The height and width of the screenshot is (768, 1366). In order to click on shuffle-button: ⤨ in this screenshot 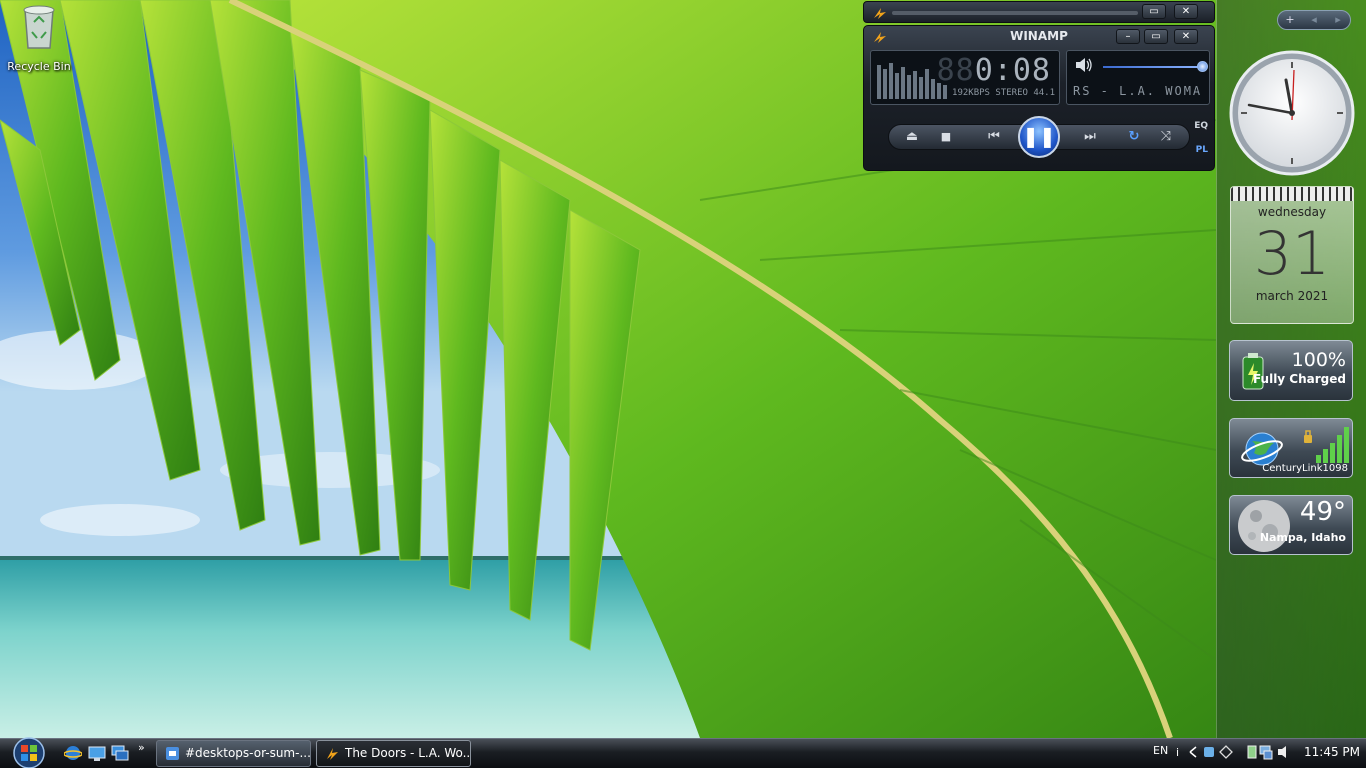, I will do `click(1166, 137)`.